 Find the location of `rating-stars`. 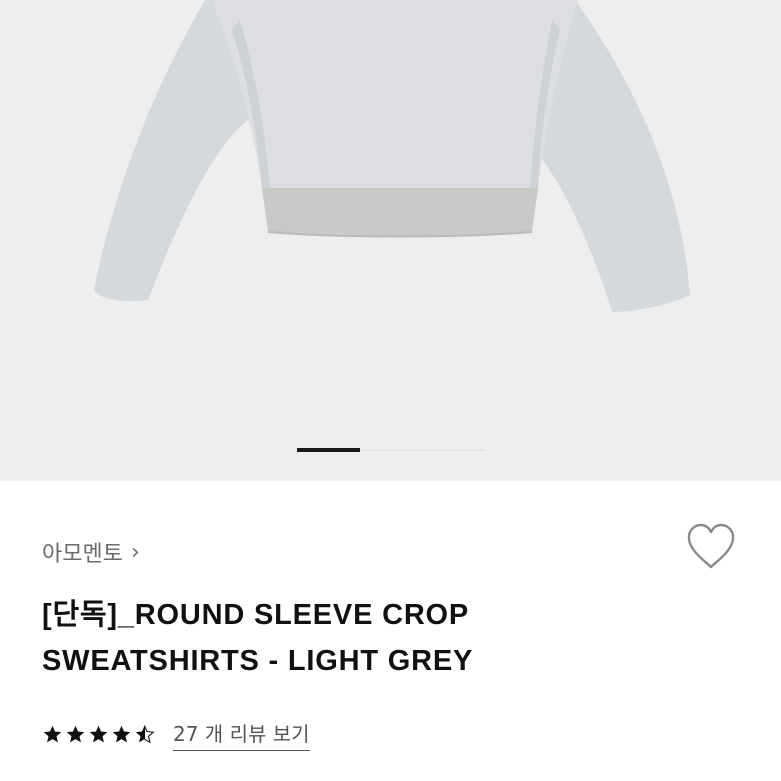

rating-stars is located at coordinates (98, 734).